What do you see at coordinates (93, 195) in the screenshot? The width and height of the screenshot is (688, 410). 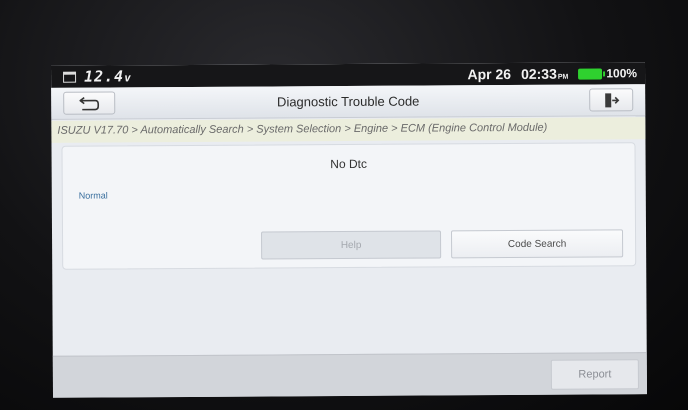 I see `system-status: Normal` at bounding box center [93, 195].